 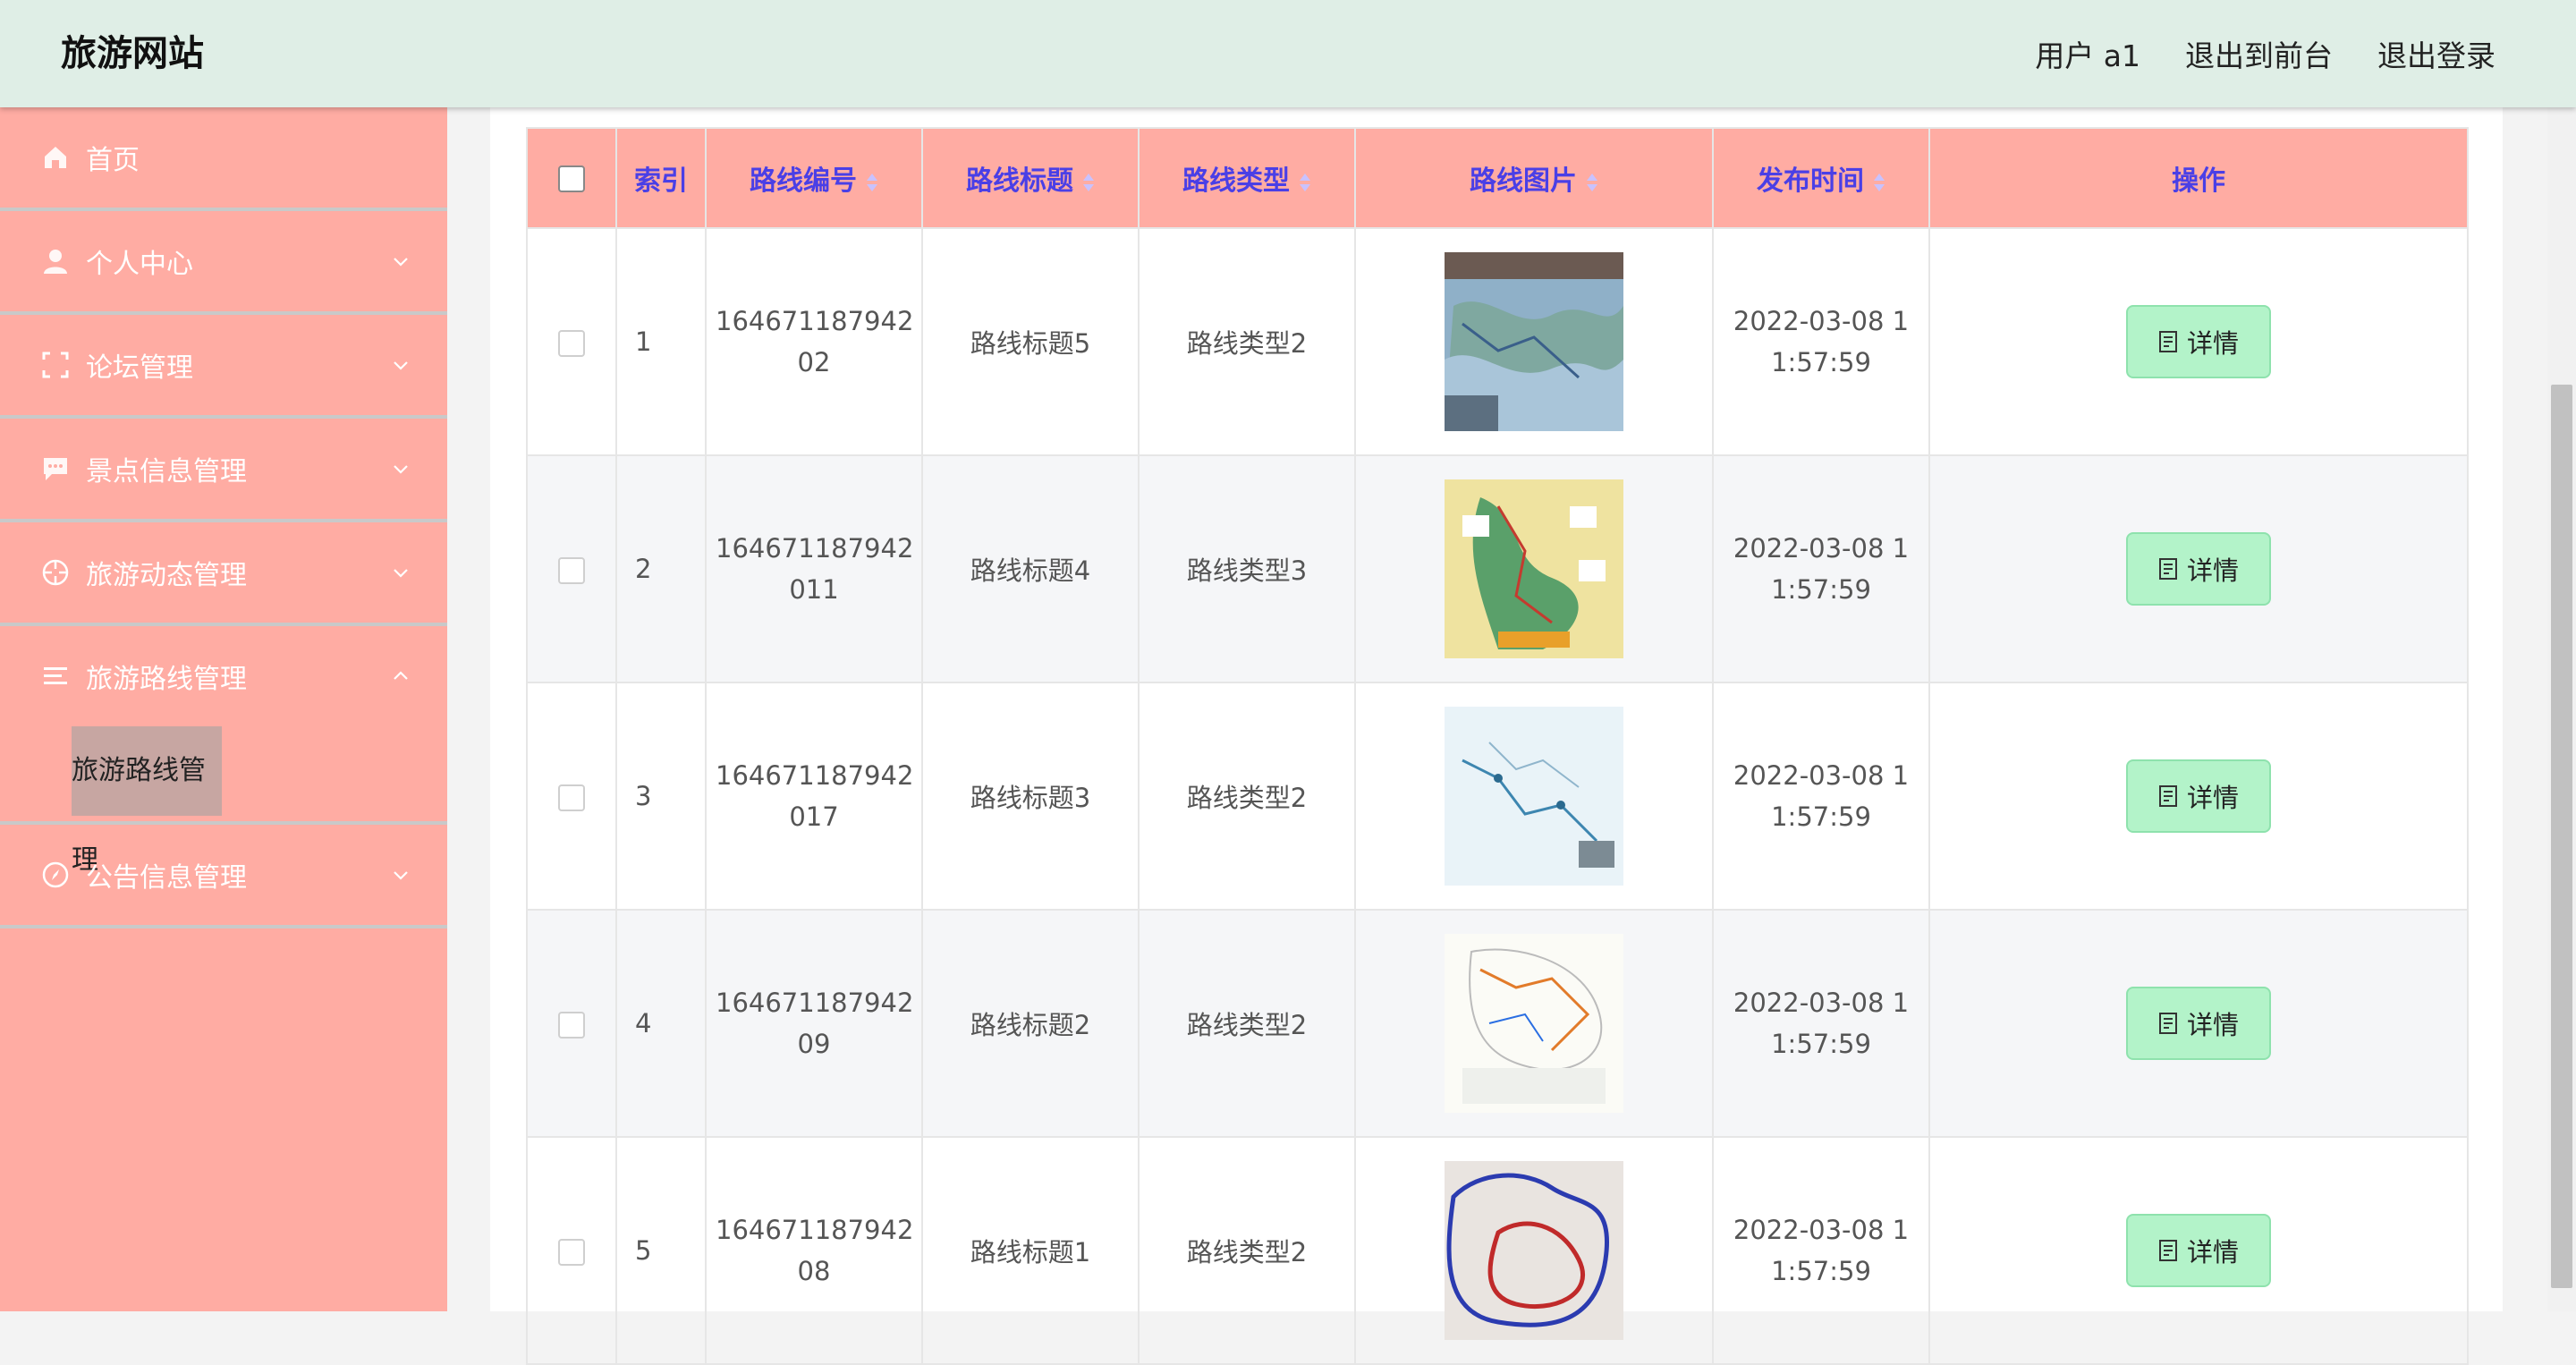 I want to click on row-index: 4, so click(x=661, y=1023).